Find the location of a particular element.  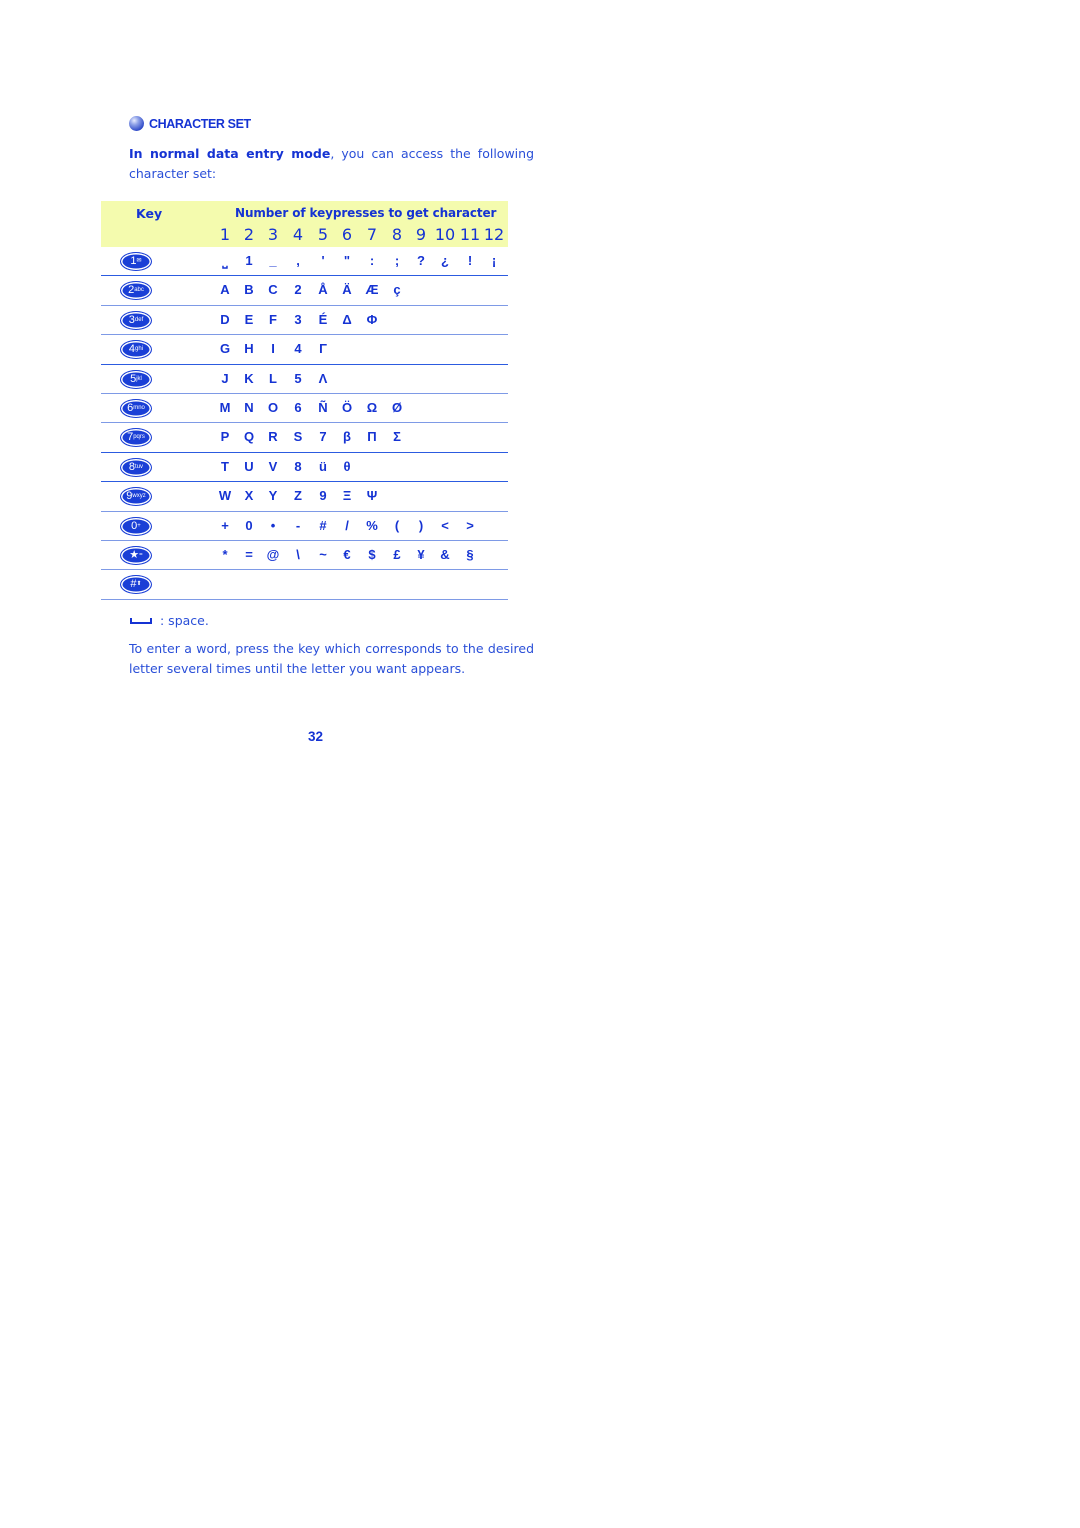

character-cell: ¿ is located at coordinates (445, 260).